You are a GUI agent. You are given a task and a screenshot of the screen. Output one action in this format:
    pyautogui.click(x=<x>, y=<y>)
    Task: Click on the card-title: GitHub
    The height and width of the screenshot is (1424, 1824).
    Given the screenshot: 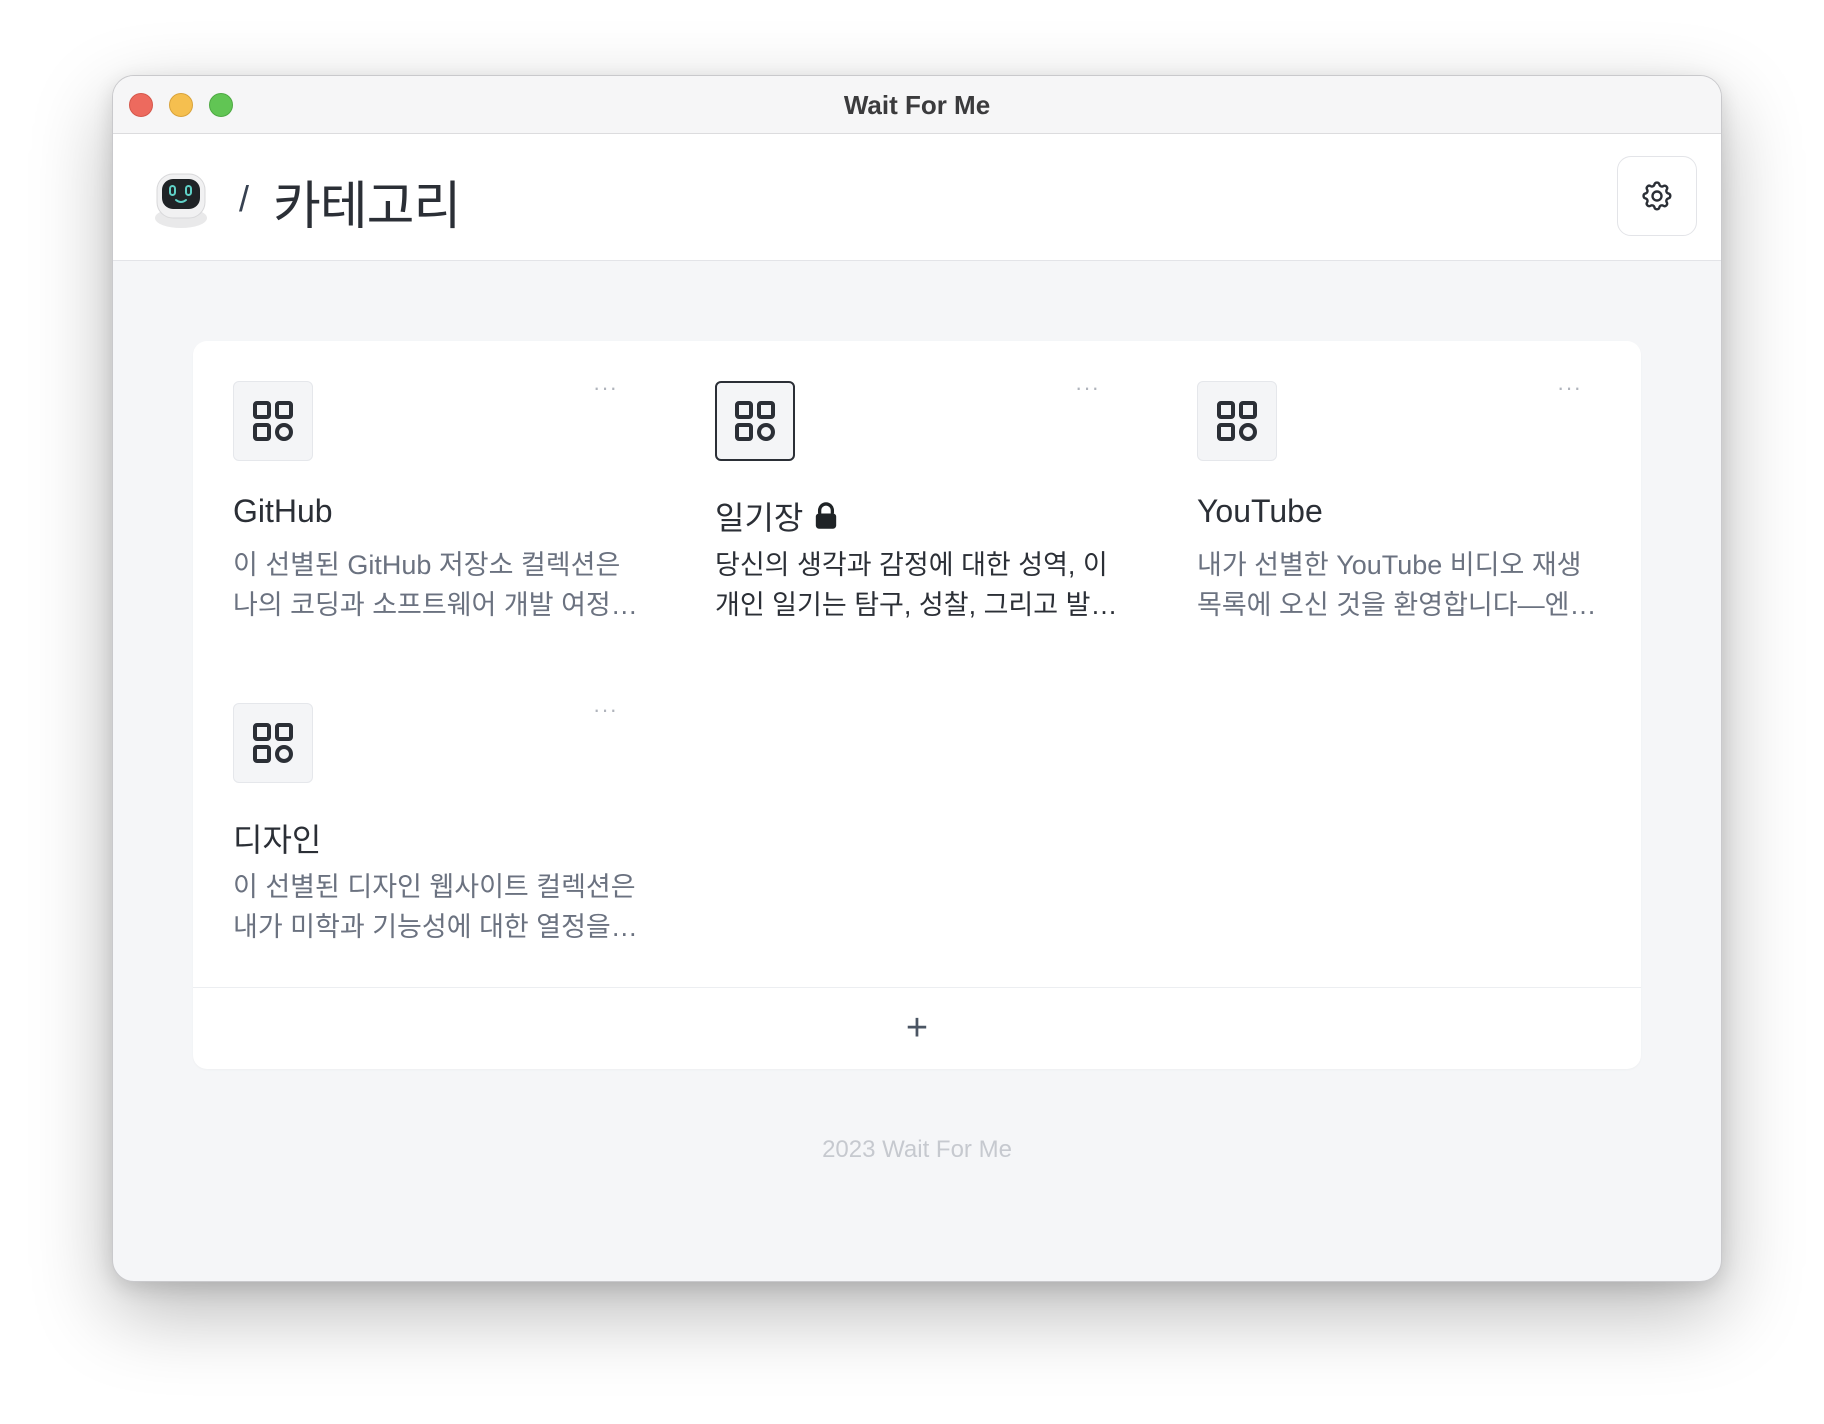 What is the action you would take?
    pyautogui.click(x=283, y=511)
    